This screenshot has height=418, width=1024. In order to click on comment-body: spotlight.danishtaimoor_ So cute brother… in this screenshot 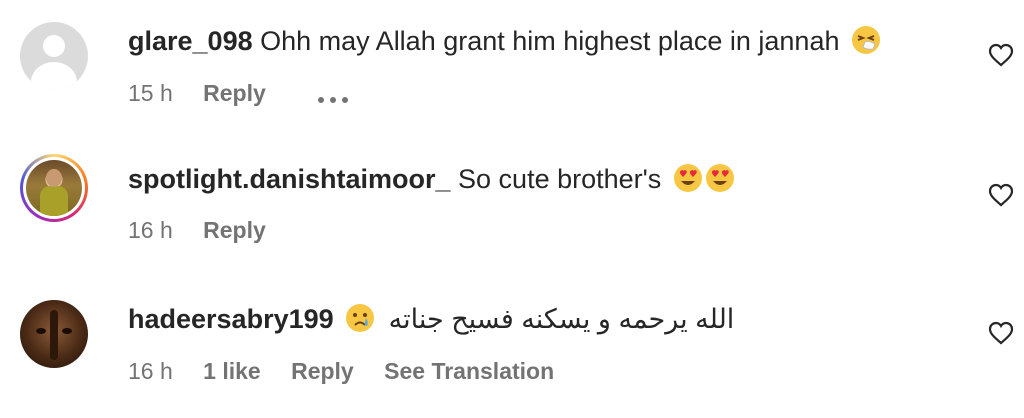, I will do `click(431, 181)`.